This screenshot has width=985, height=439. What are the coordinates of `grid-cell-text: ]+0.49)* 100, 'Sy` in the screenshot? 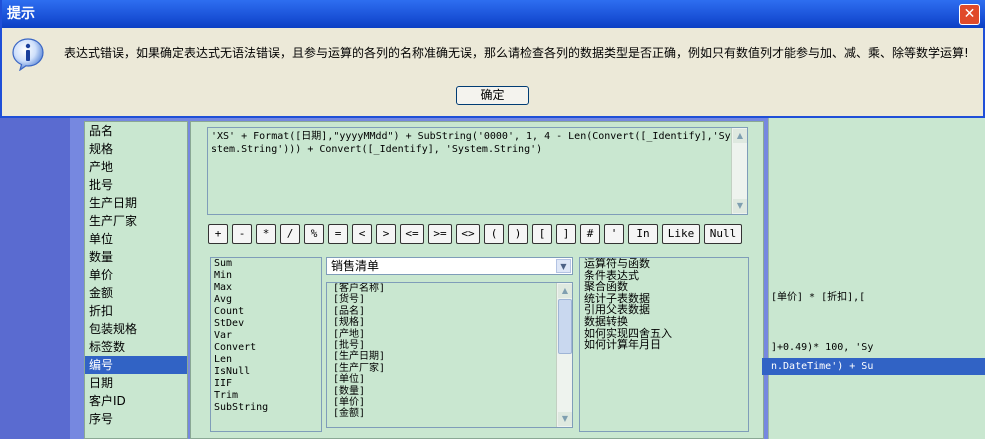 It's located at (822, 347).